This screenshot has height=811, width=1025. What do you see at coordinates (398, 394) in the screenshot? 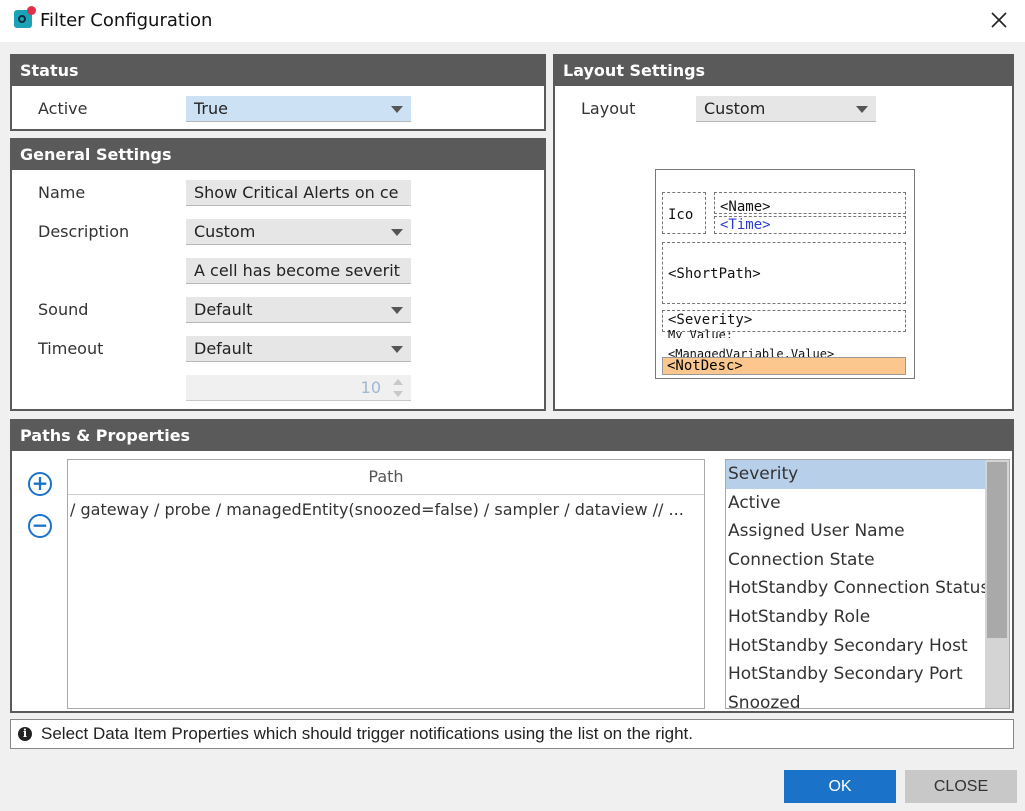
I see `stepper-down-icon` at bounding box center [398, 394].